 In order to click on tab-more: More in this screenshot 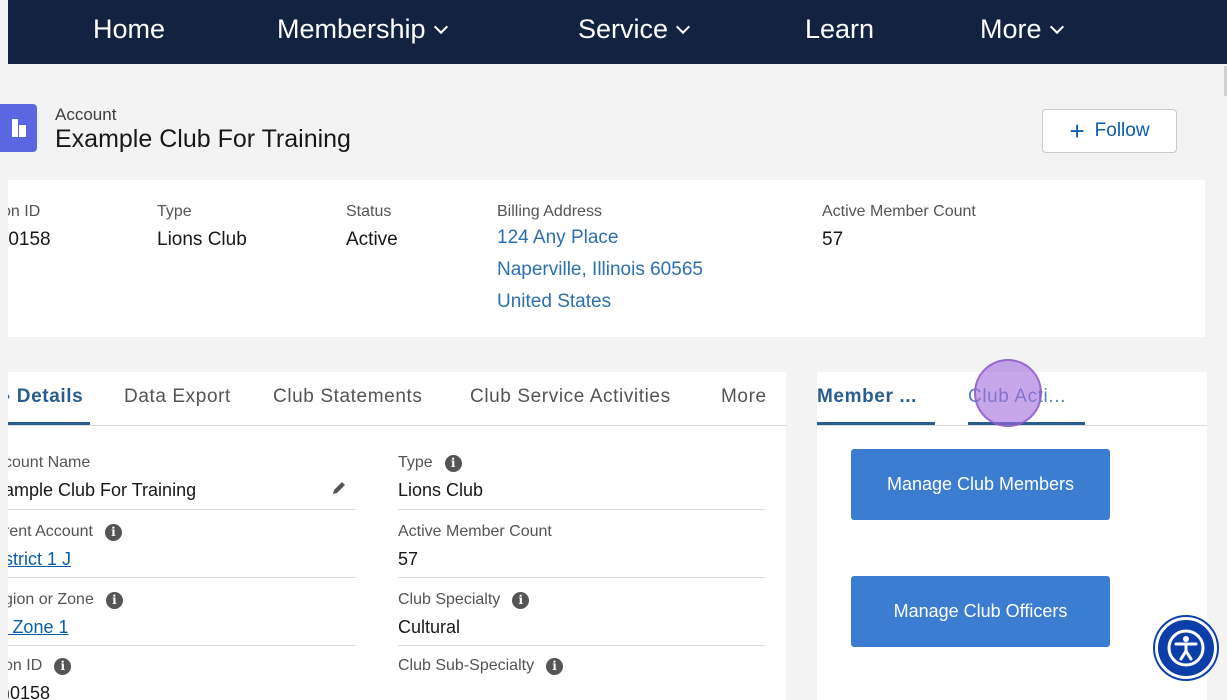, I will do `click(744, 397)`.